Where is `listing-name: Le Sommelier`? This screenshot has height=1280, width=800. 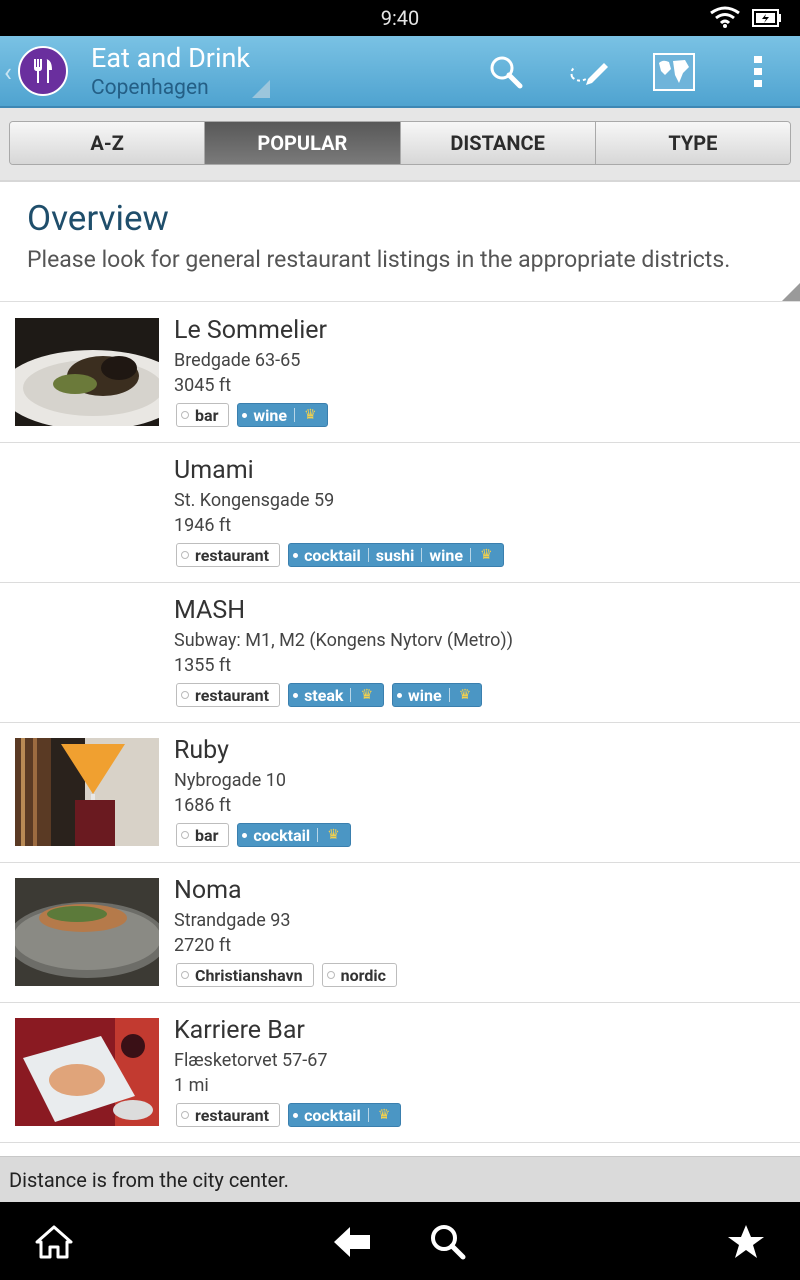 listing-name: Le Sommelier is located at coordinates (251, 330).